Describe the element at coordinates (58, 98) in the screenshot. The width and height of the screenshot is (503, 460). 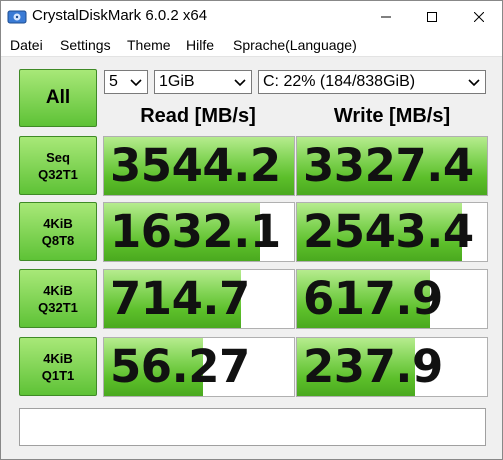
I see `run-all-button: All` at that location.